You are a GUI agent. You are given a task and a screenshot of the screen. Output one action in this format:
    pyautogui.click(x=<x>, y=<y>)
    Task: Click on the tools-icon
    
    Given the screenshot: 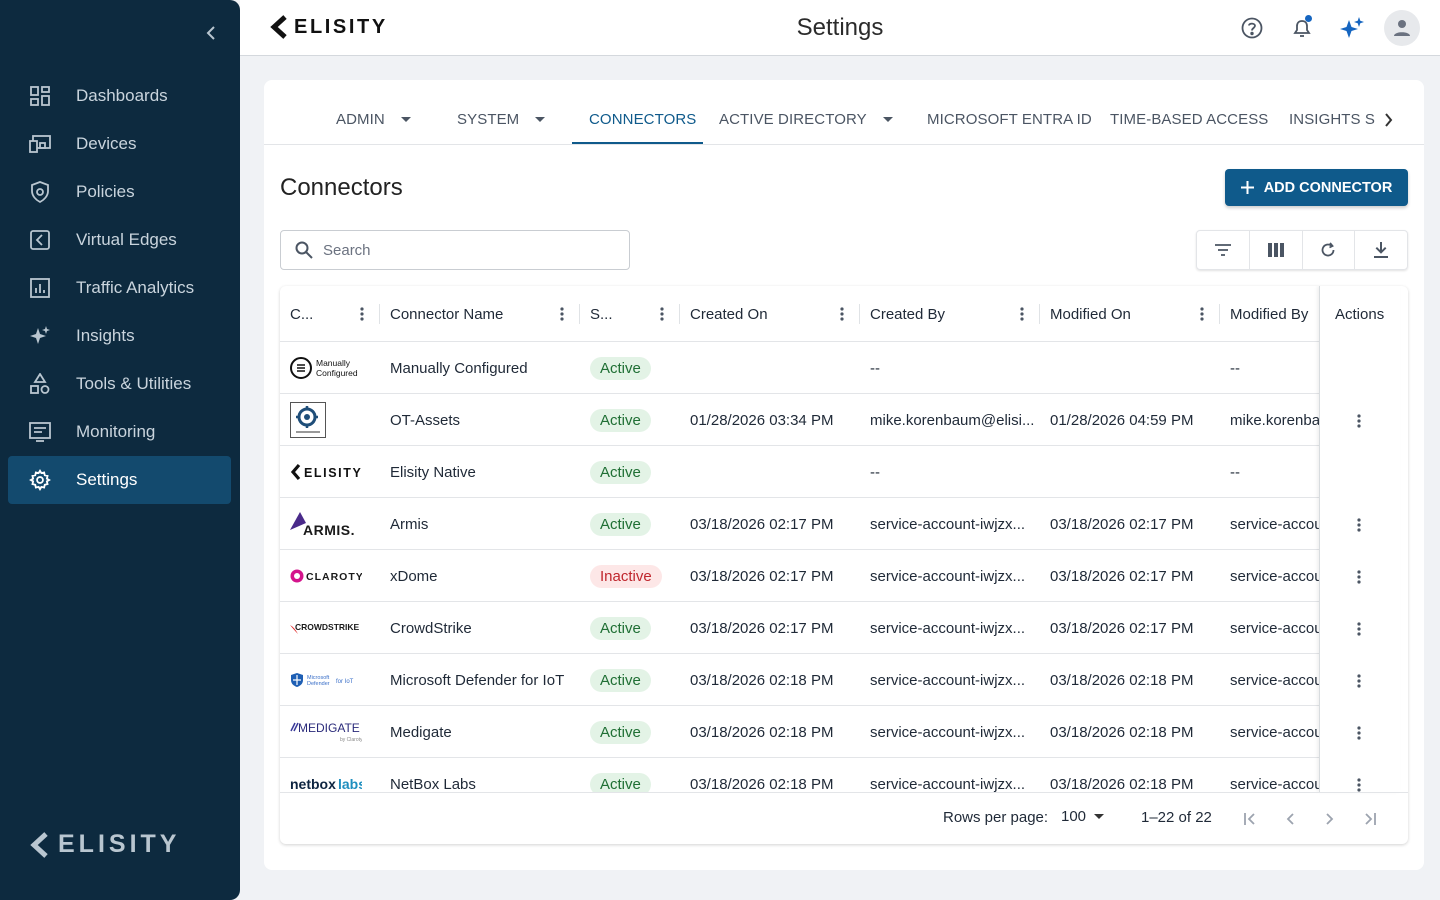 What is the action you would take?
    pyautogui.click(x=40, y=384)
    